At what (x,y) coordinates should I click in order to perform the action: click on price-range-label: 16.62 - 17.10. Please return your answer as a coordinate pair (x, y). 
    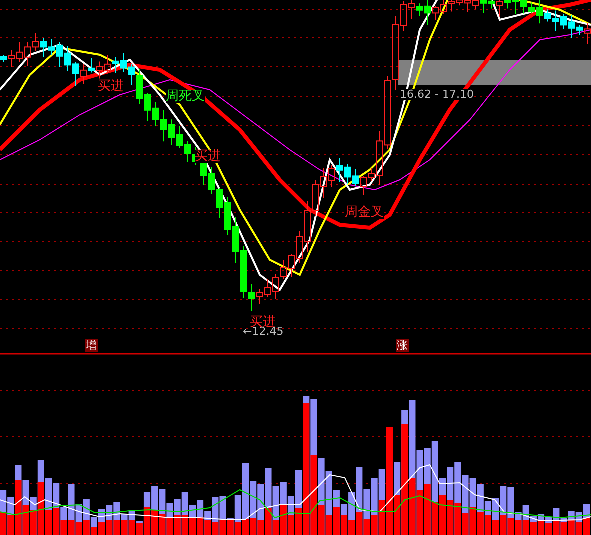
    Looking at the image, I should click on (437, 94).